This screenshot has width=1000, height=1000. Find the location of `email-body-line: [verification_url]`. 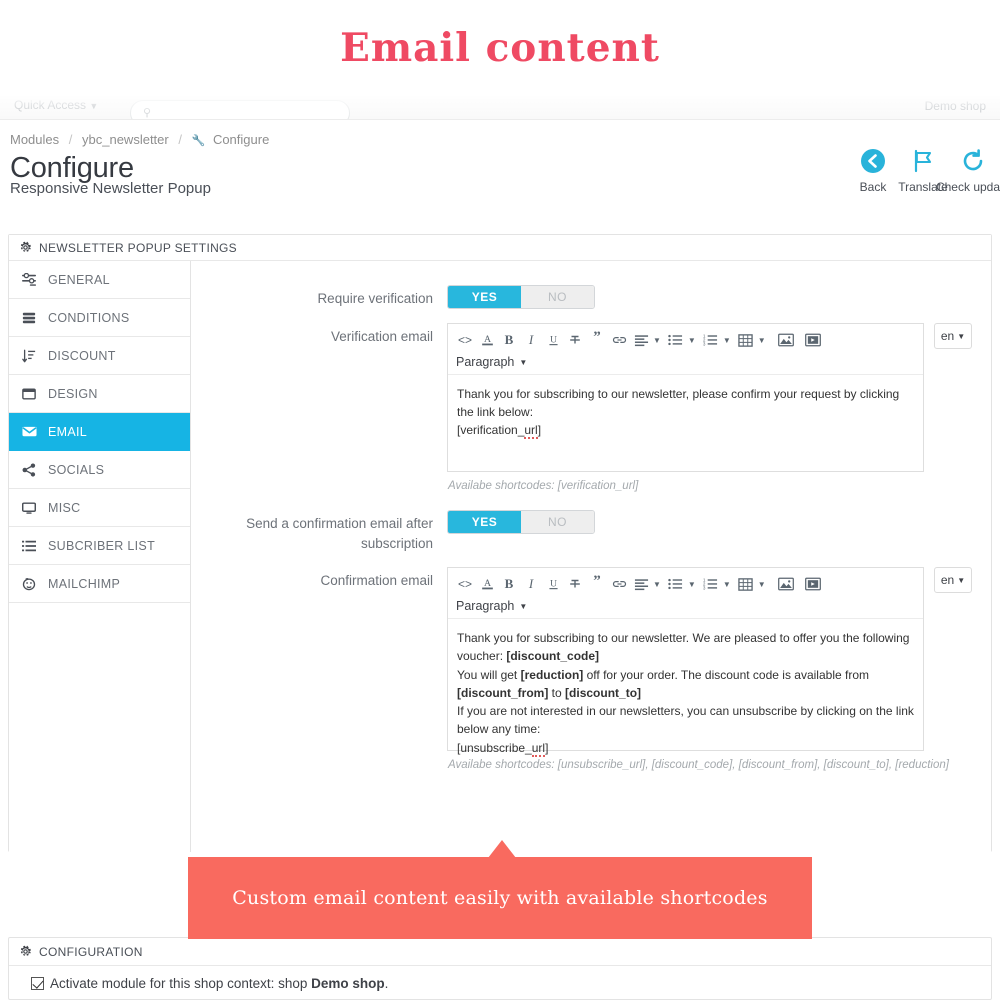

email-body-line: [verification_url] is located at coordinates (499, 431).